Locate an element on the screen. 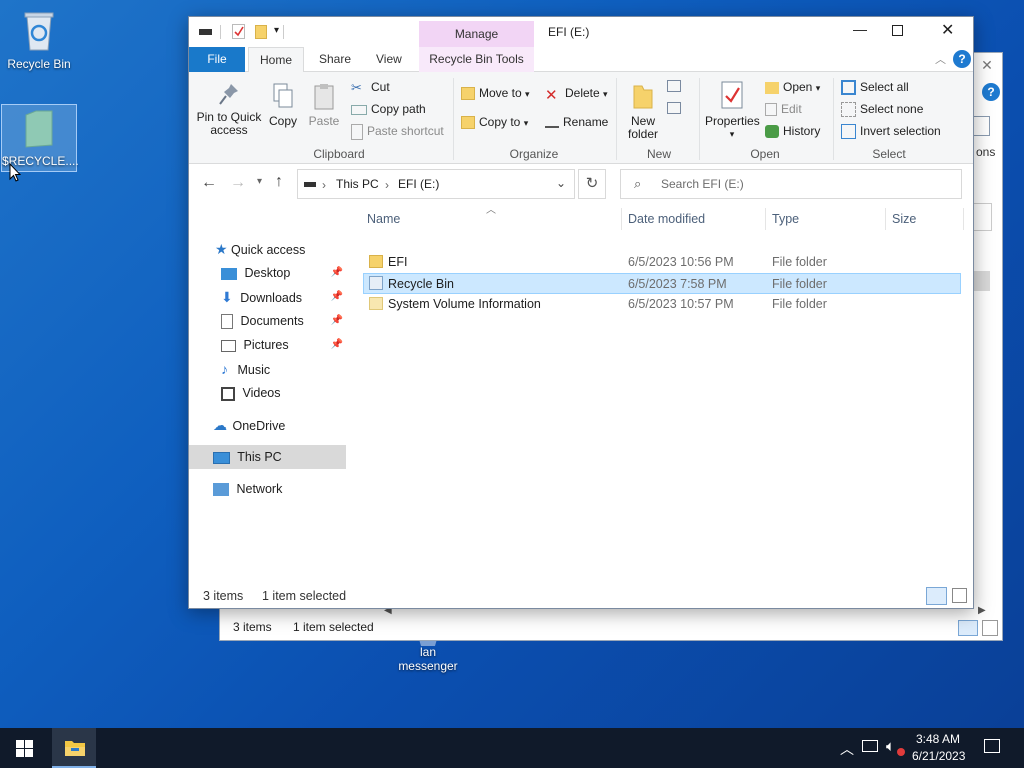 The image size is (1024, 768). maximize-icon is located at coordinates (897, 30).